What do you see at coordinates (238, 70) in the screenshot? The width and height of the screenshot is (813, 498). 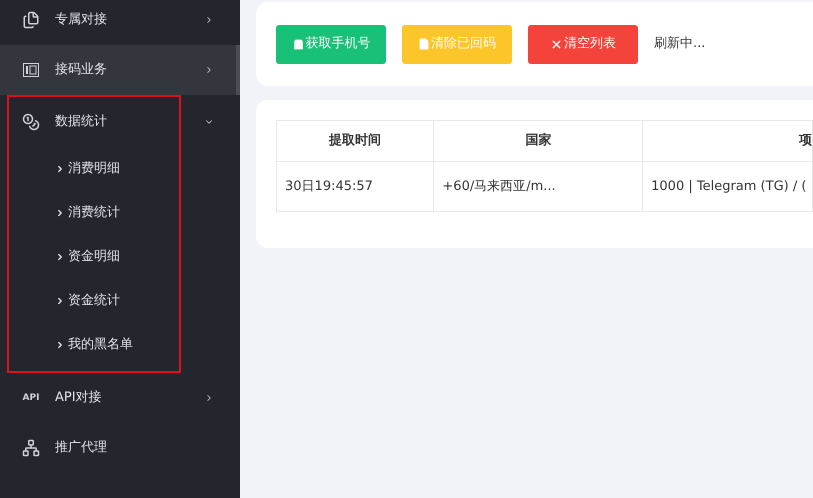 I see `scrollbar-thumb` at bounding box center [238, 70].